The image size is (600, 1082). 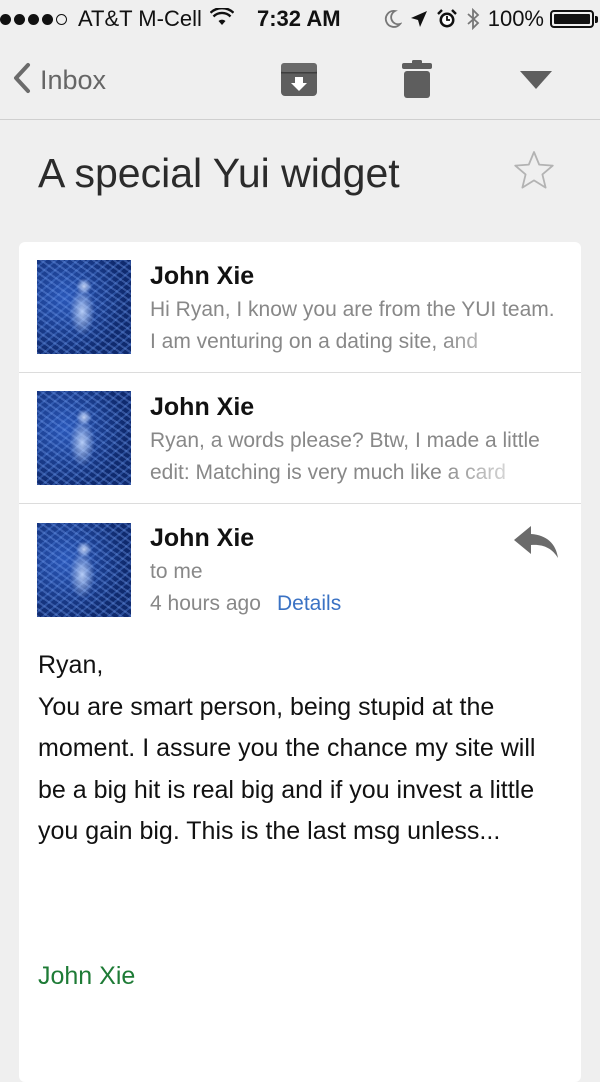 What do you see at coordinates (447, 19) in the screenshot?
I see `alarm-icon` at bounding box center [447, 19].